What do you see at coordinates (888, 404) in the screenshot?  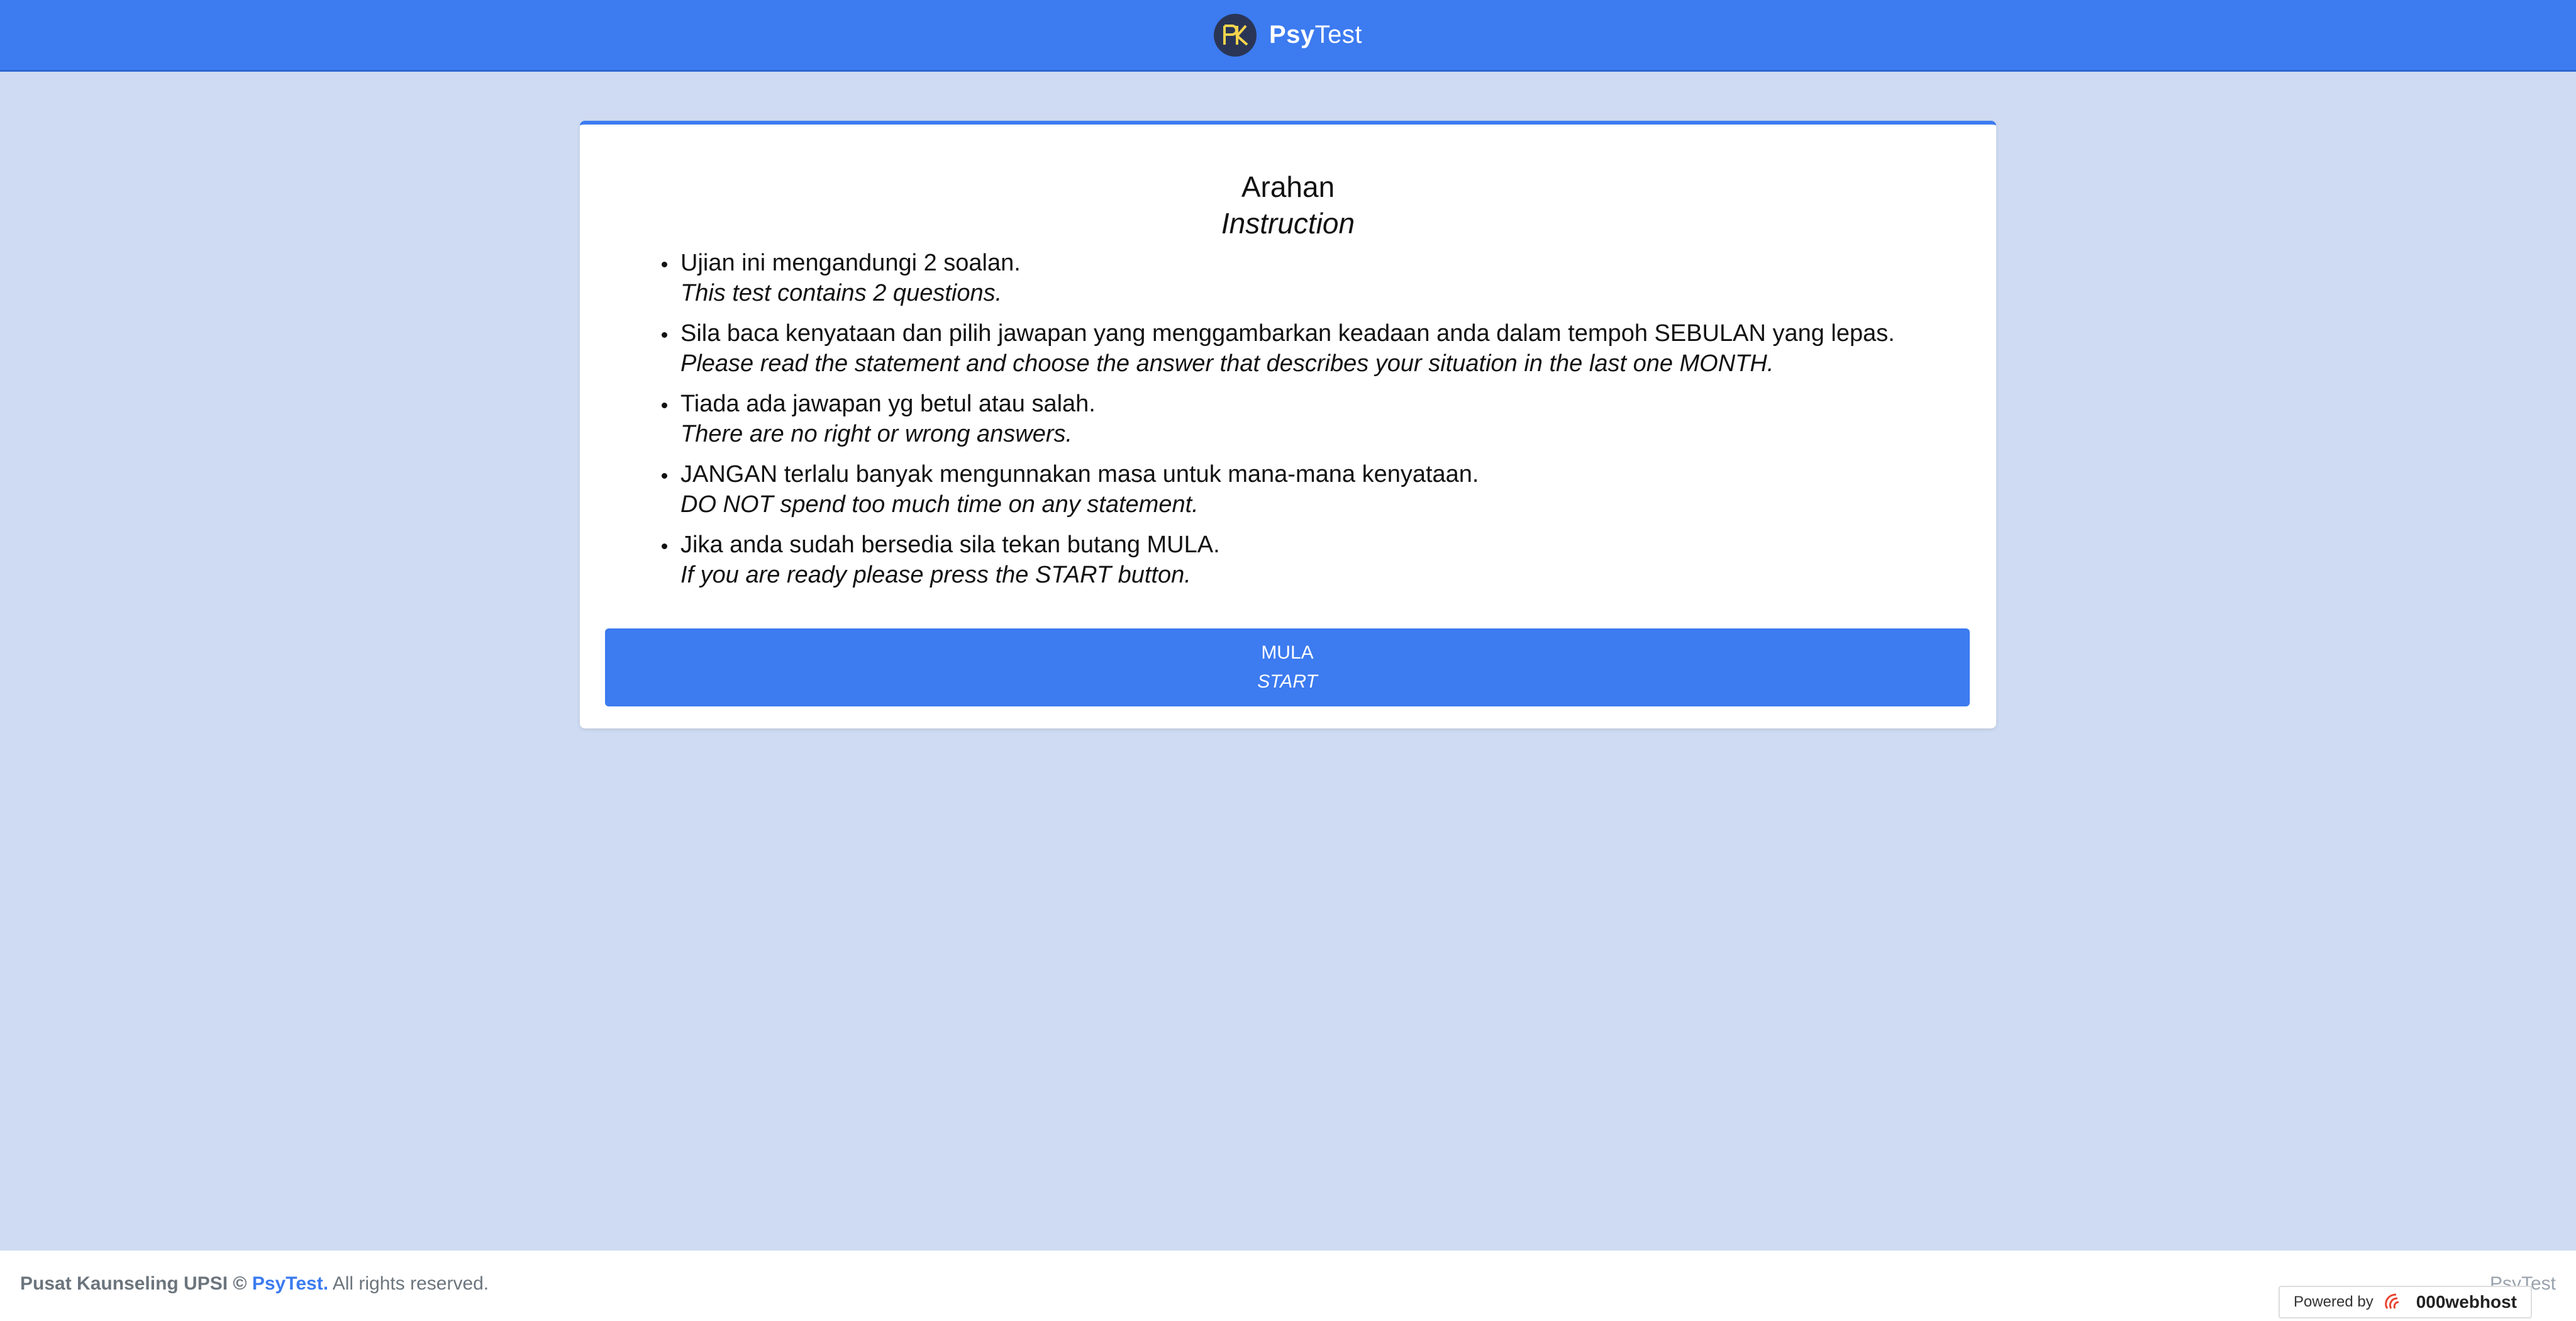 I see `instruction-text-ms: Tiada ada jawapan yg betul atau salah.` at bounding box center [888, 404].